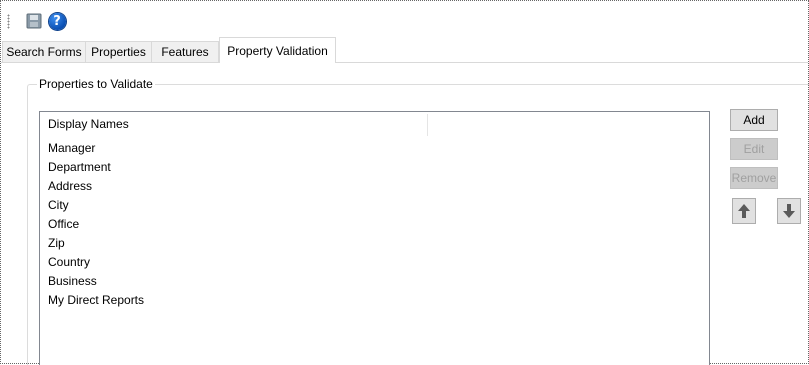  I want to click on arrow-down-icon, so click(789, 211).